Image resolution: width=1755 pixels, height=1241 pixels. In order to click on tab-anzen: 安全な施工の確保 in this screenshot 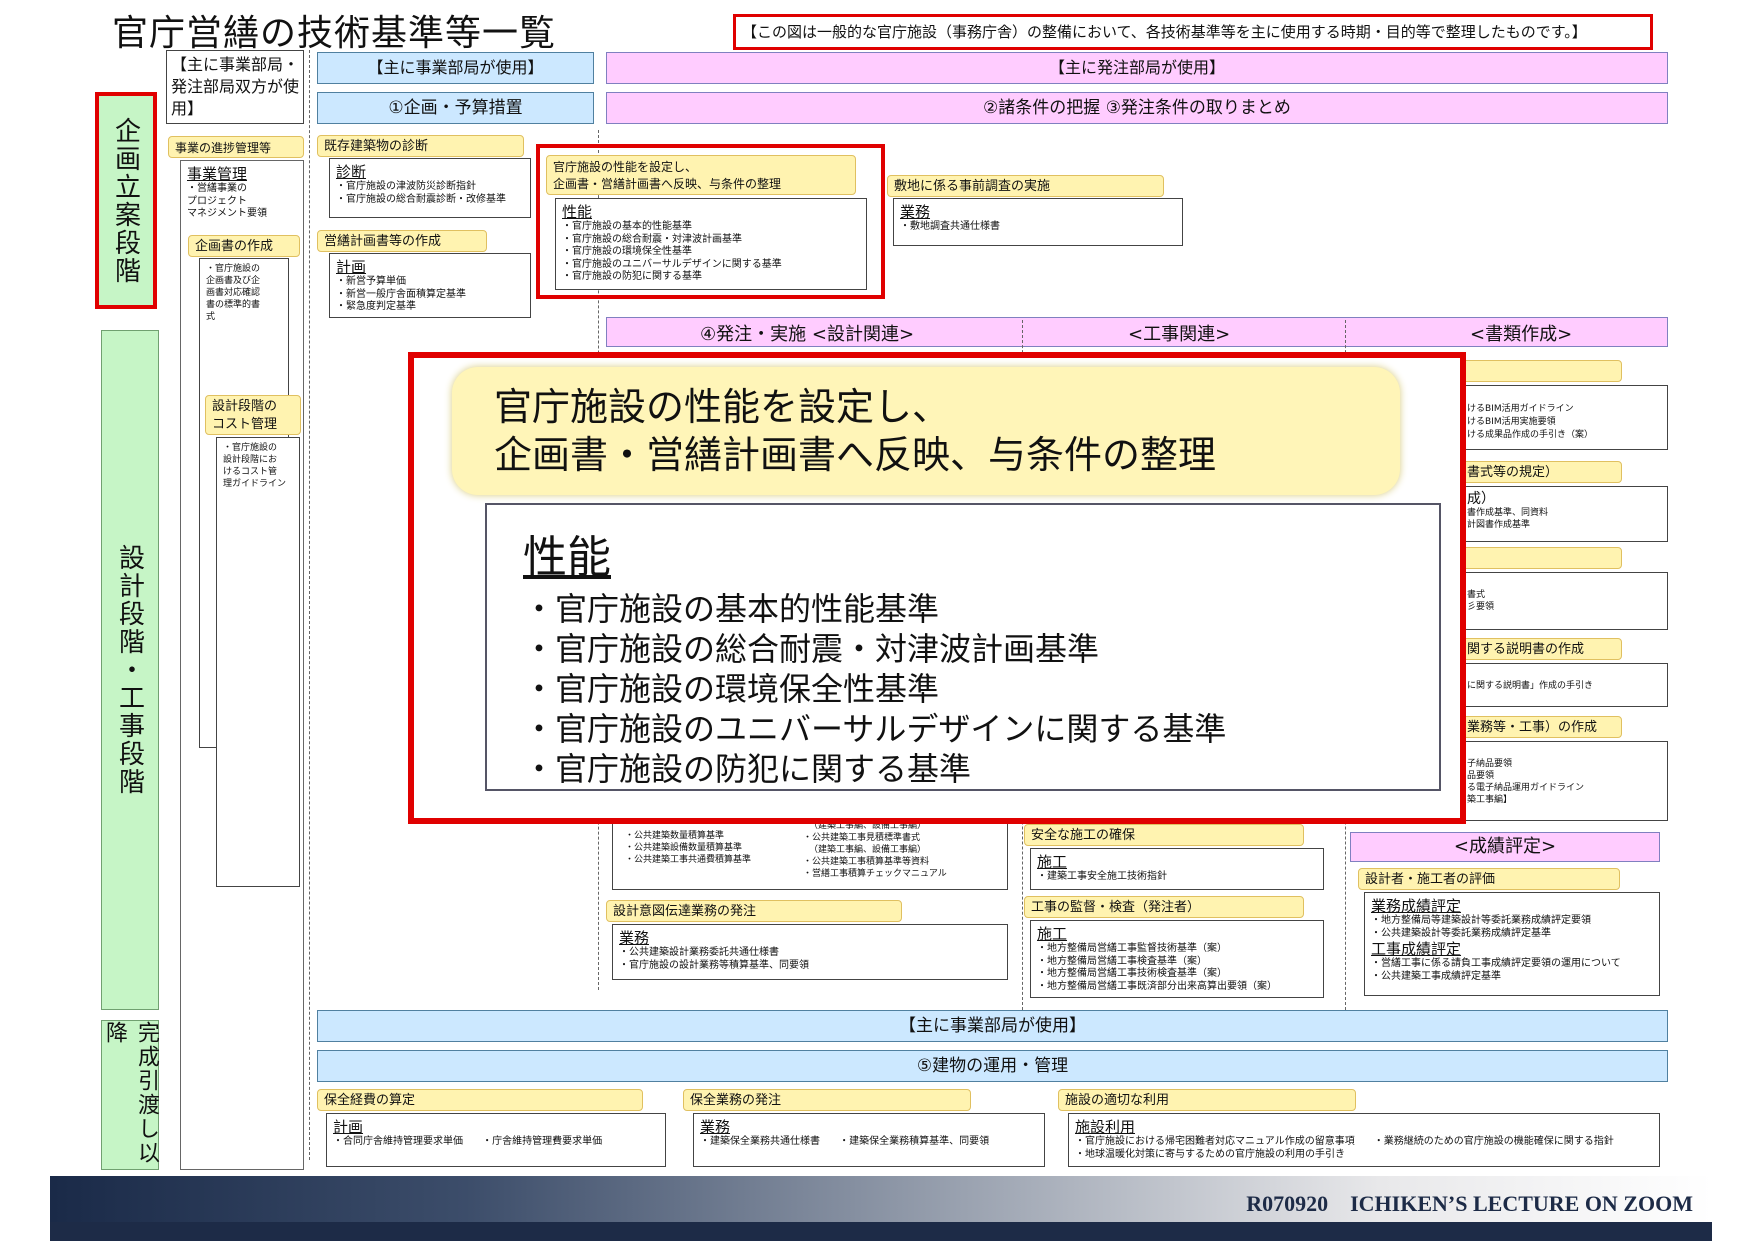, I will do `click(1164, 835)`.